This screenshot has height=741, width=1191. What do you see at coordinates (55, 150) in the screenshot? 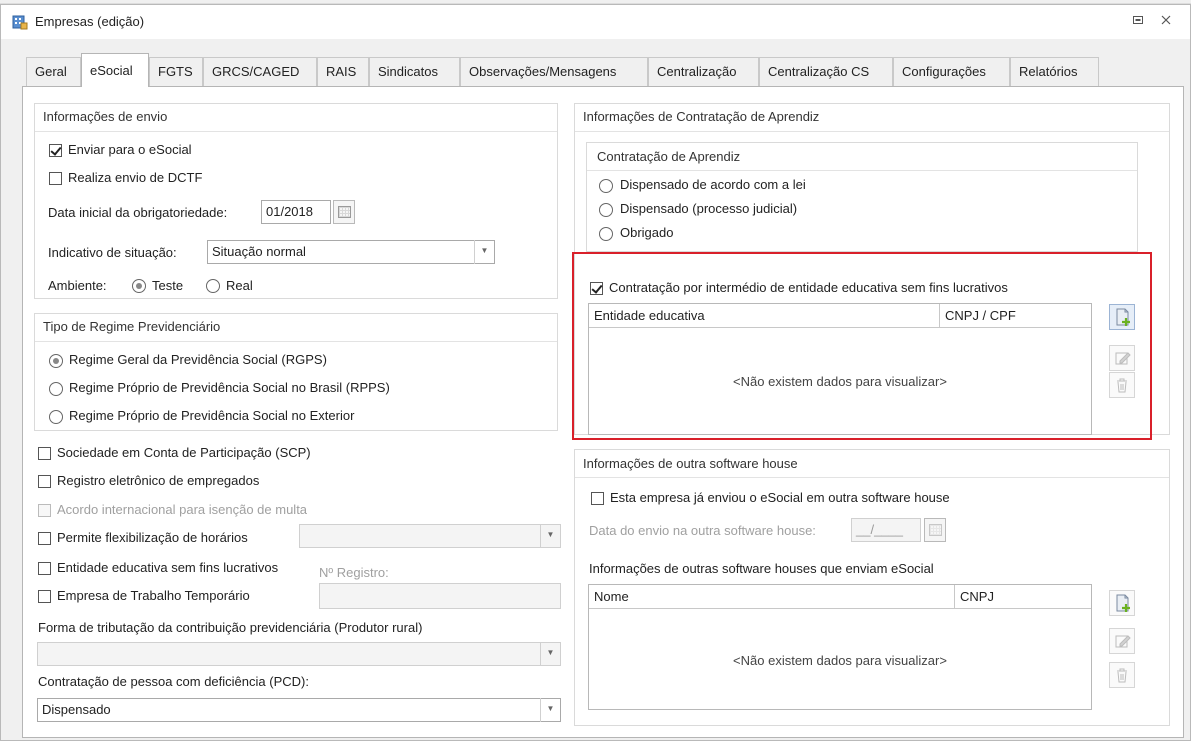
I see `enviar-esocial-checkbox` at bounding box center [55, 150].